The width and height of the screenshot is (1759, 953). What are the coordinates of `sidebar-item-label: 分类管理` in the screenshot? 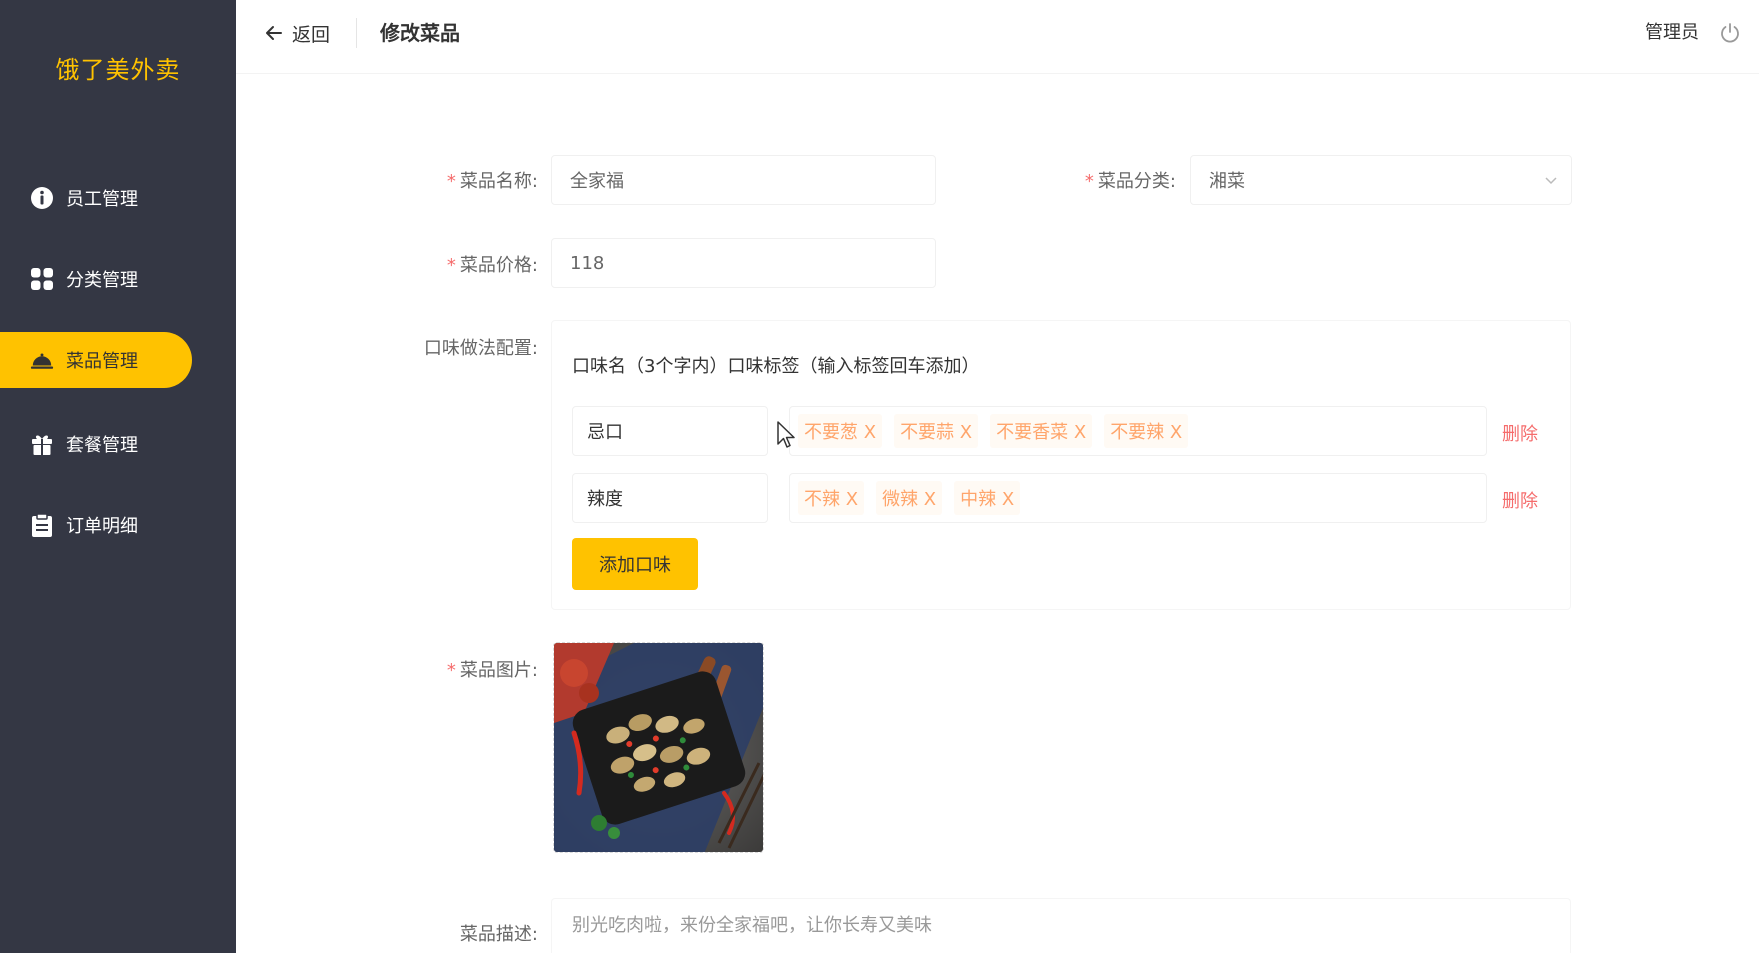 It's located at (102, 280).